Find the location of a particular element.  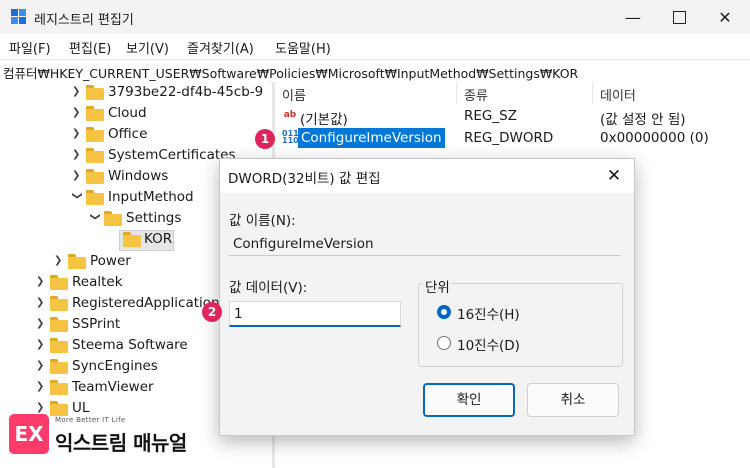

tree-item: ❯ Cloud is located at coordinates (167, 114).